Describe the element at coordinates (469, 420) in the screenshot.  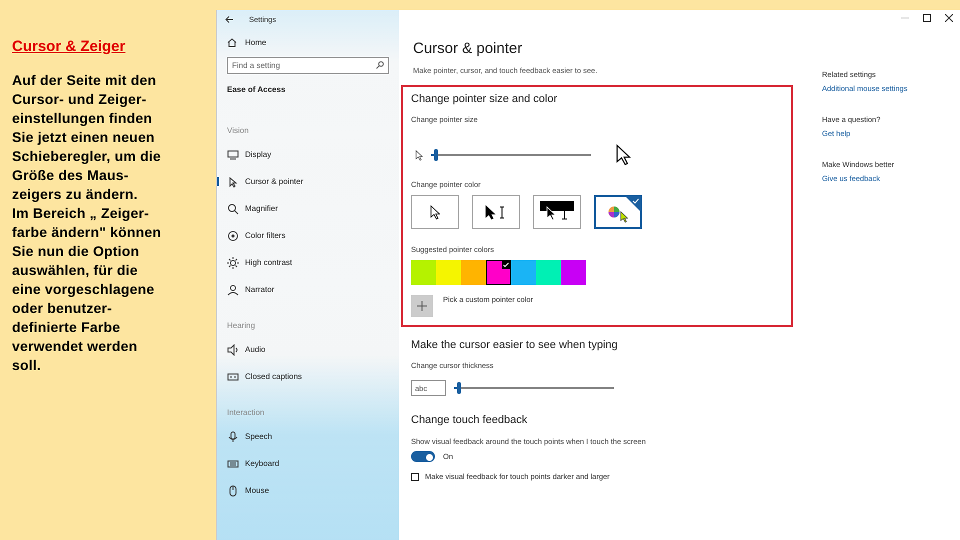
I see `section-heading: Change touch feedback` at that location.